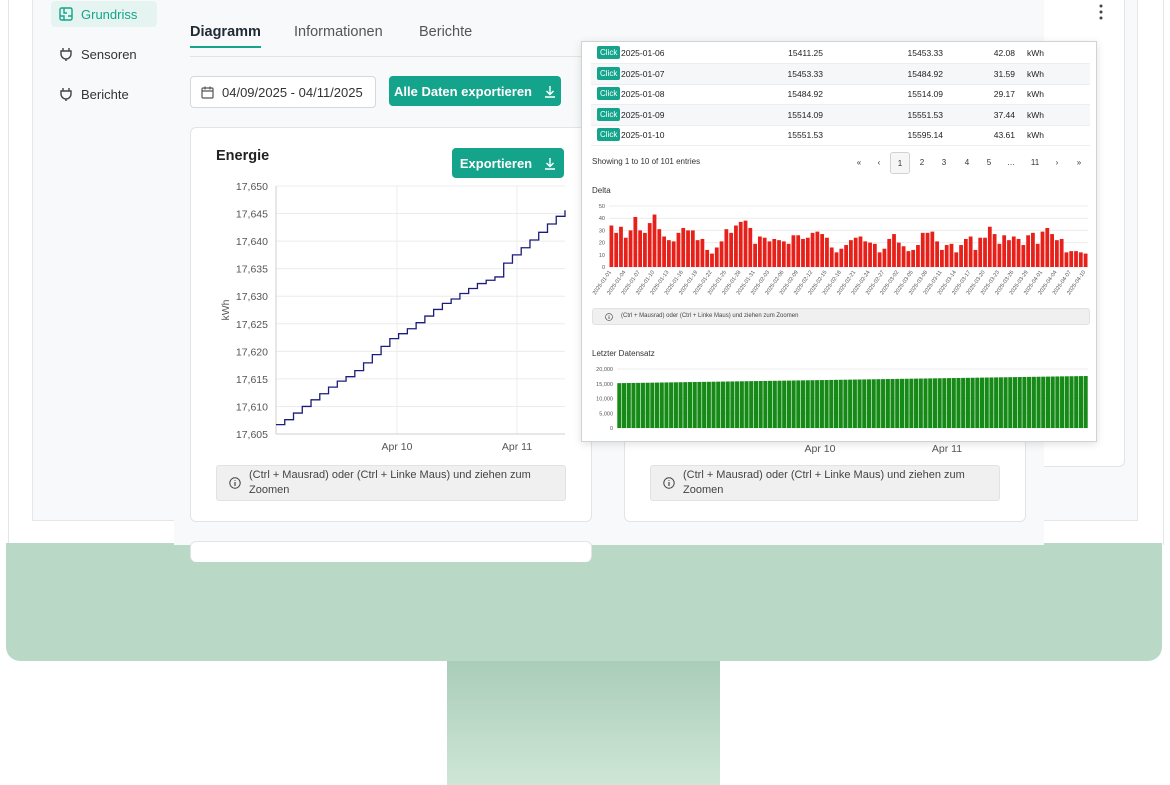 Image resolution: width=1170 pixels, height=785 pixels. What do you see at coordinates (623, 353) in the screenshot?
I see `last-record-chart-title: Letzter Datensatz` at bounding box center [623, 353].